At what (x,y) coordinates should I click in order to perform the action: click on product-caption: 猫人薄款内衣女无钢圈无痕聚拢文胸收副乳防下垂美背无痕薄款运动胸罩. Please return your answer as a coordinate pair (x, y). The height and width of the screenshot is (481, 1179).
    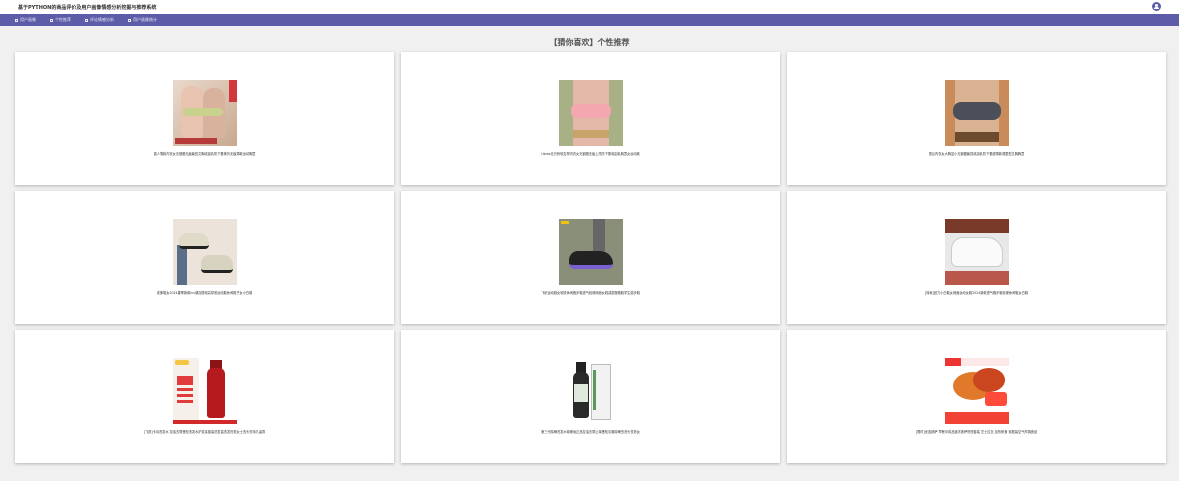
    Looking at the image, I should click on (205, 153).